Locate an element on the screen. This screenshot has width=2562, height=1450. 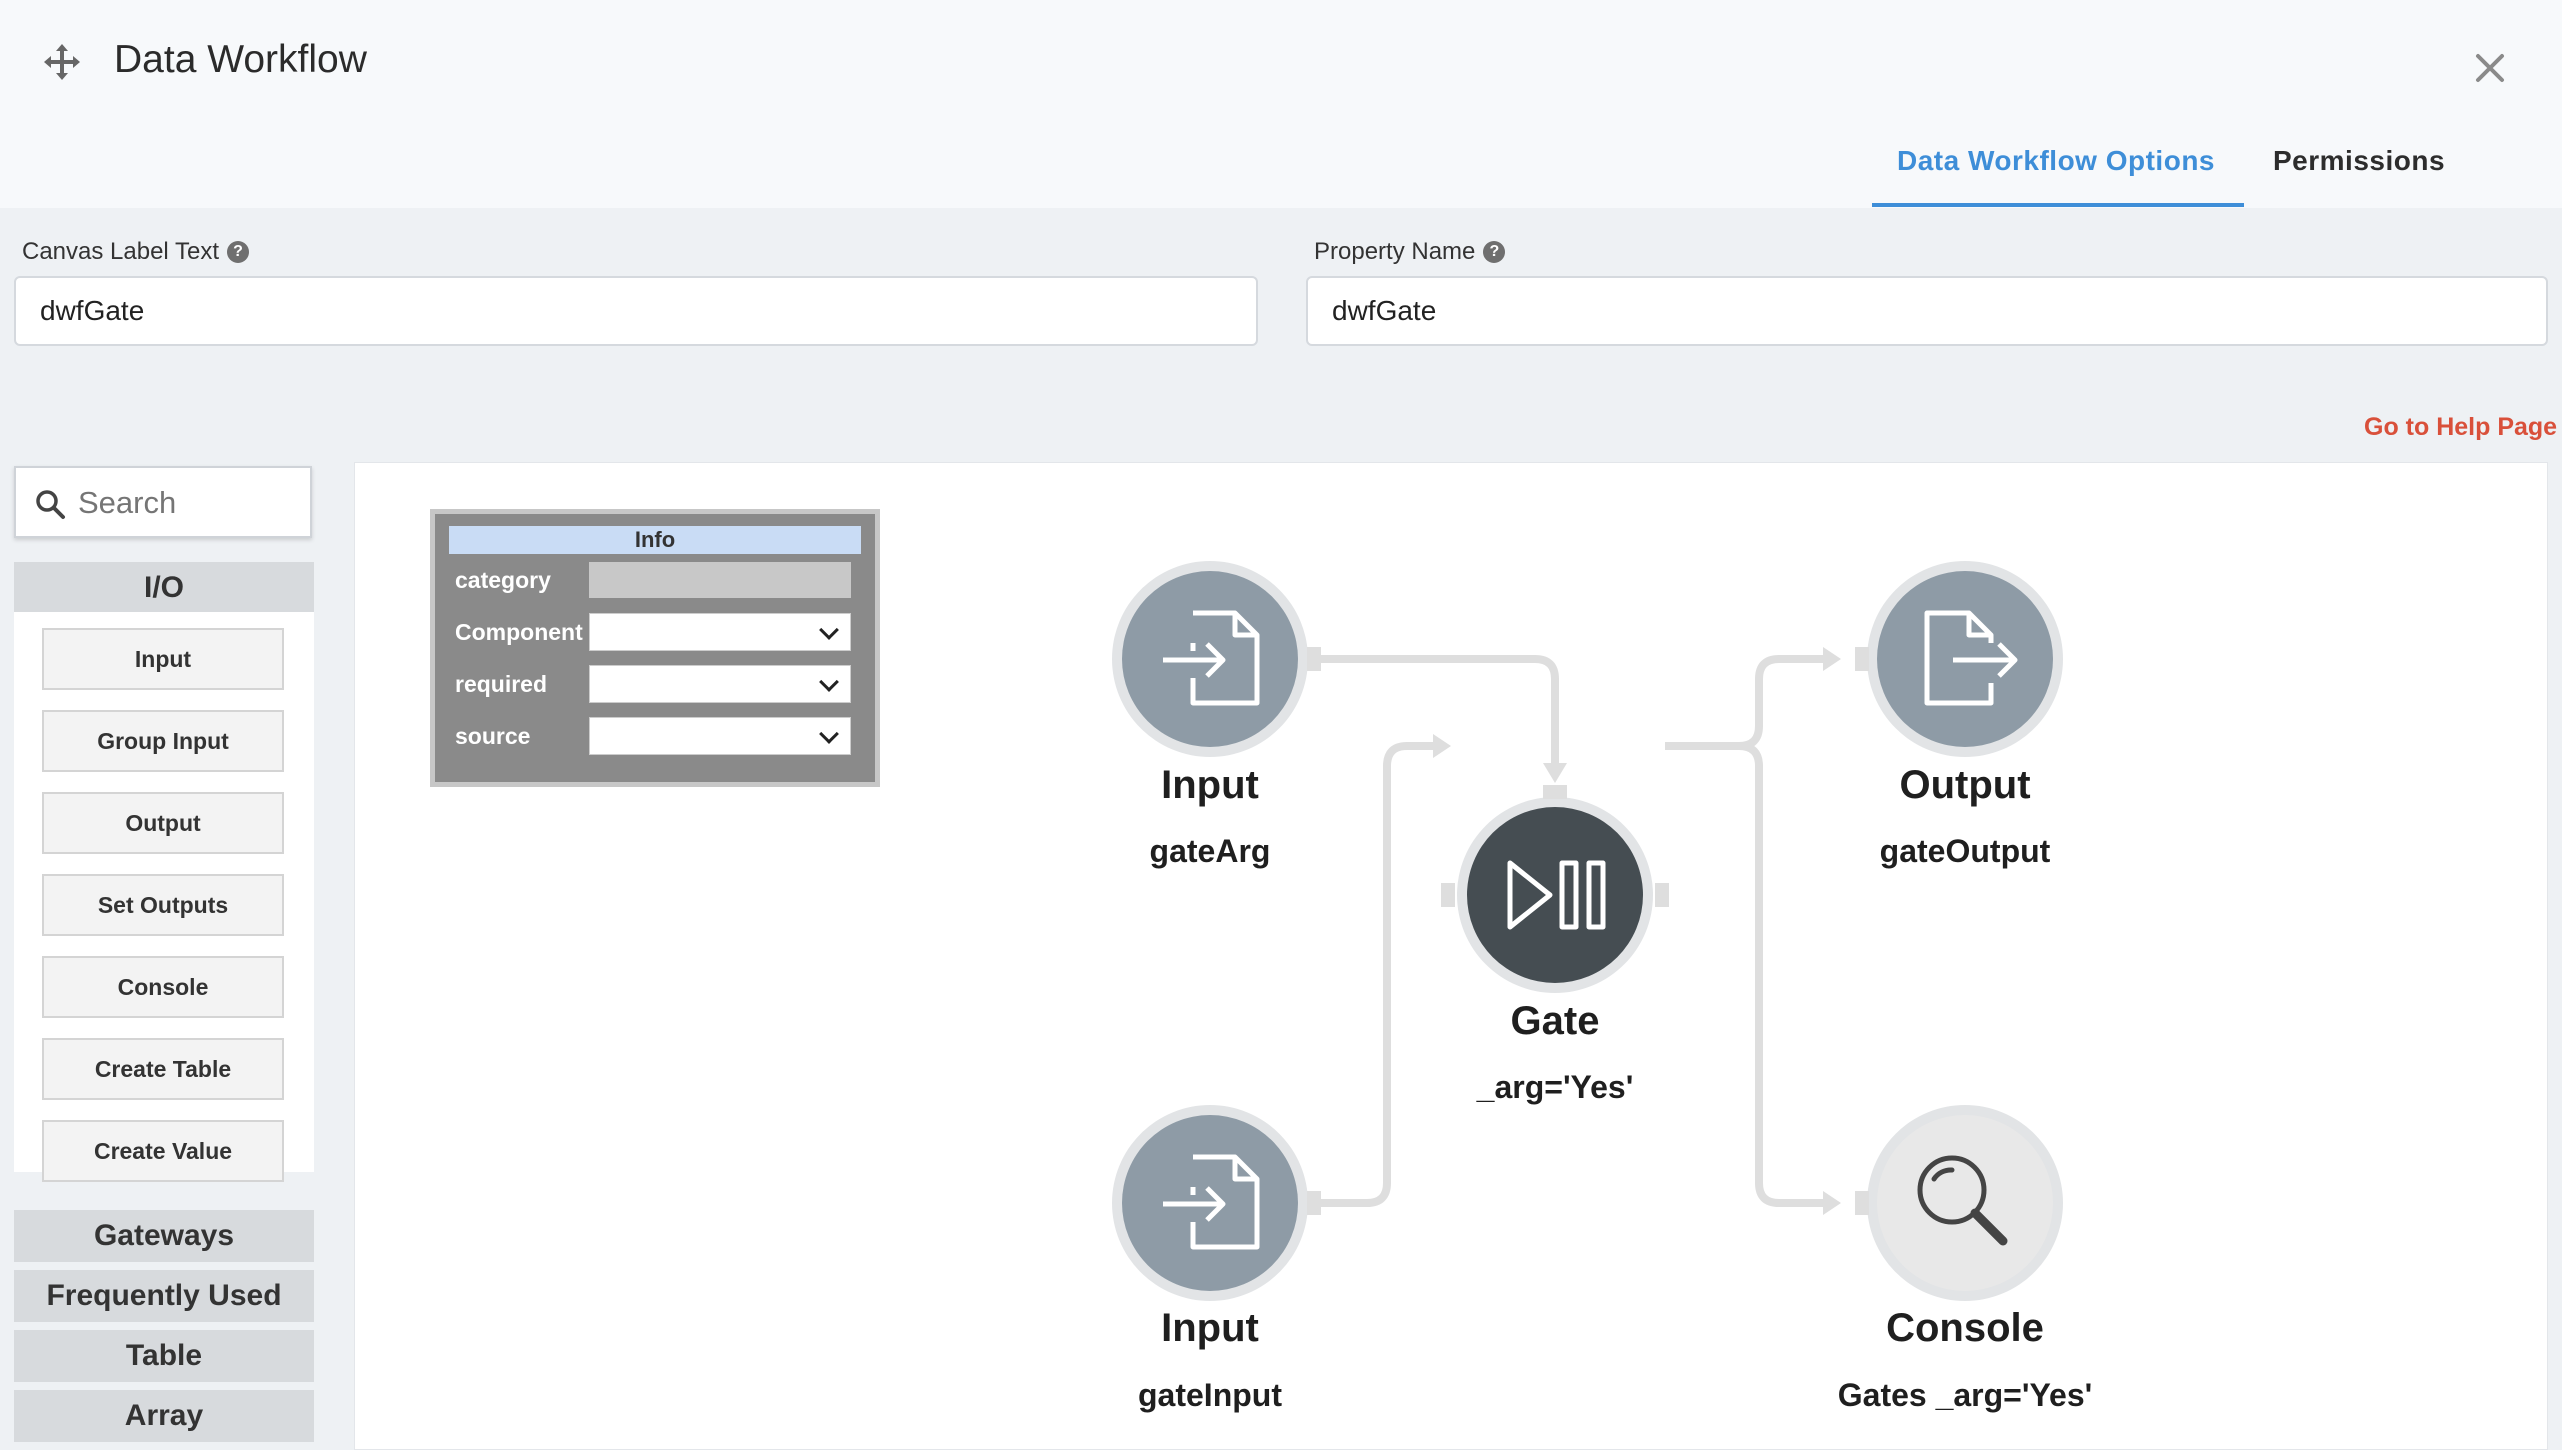
property-name-caption: Property Name is located at coordinates (1395, 251).